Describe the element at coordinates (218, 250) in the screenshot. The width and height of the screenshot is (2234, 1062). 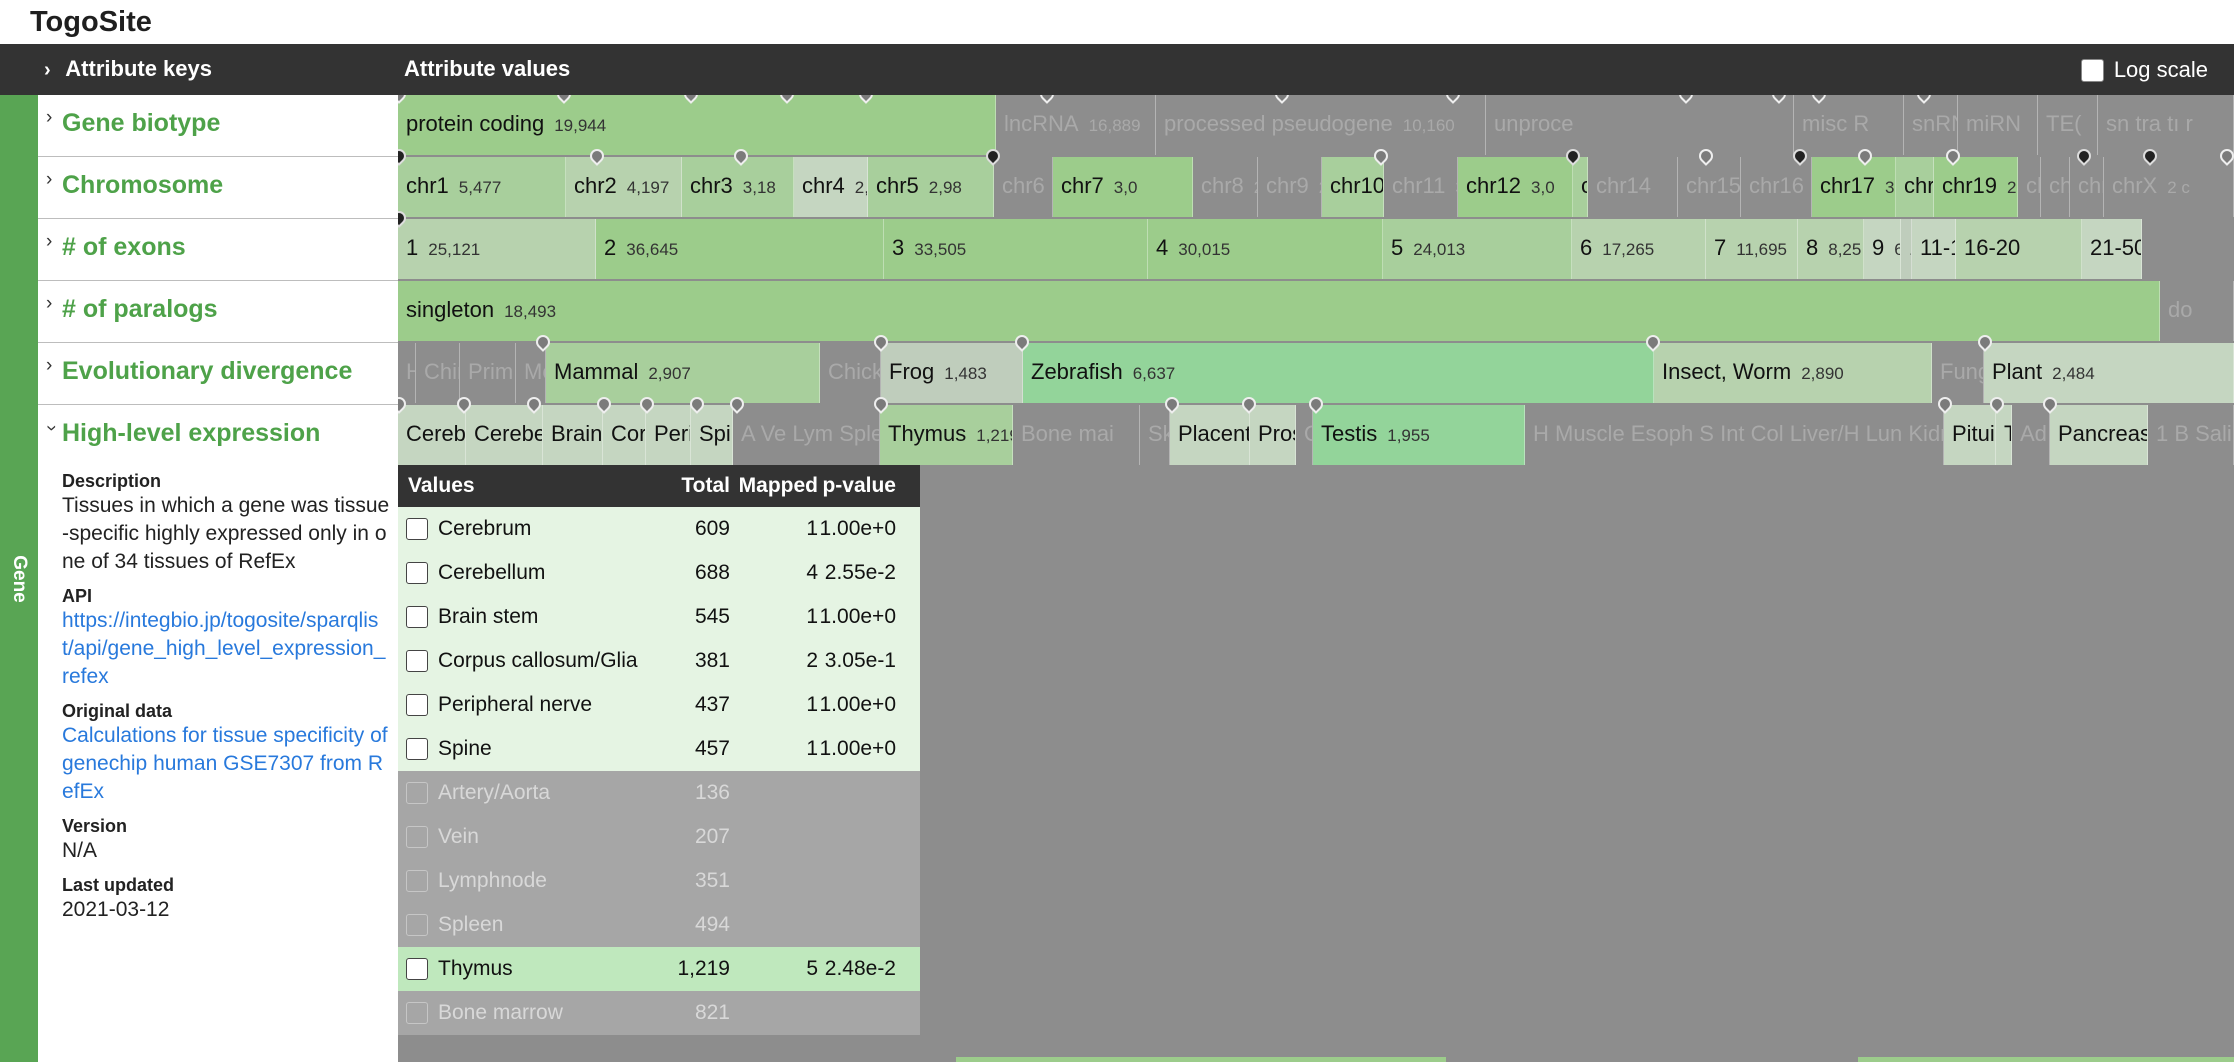
I see `attribute-key-exons: › # of exons` at that location.